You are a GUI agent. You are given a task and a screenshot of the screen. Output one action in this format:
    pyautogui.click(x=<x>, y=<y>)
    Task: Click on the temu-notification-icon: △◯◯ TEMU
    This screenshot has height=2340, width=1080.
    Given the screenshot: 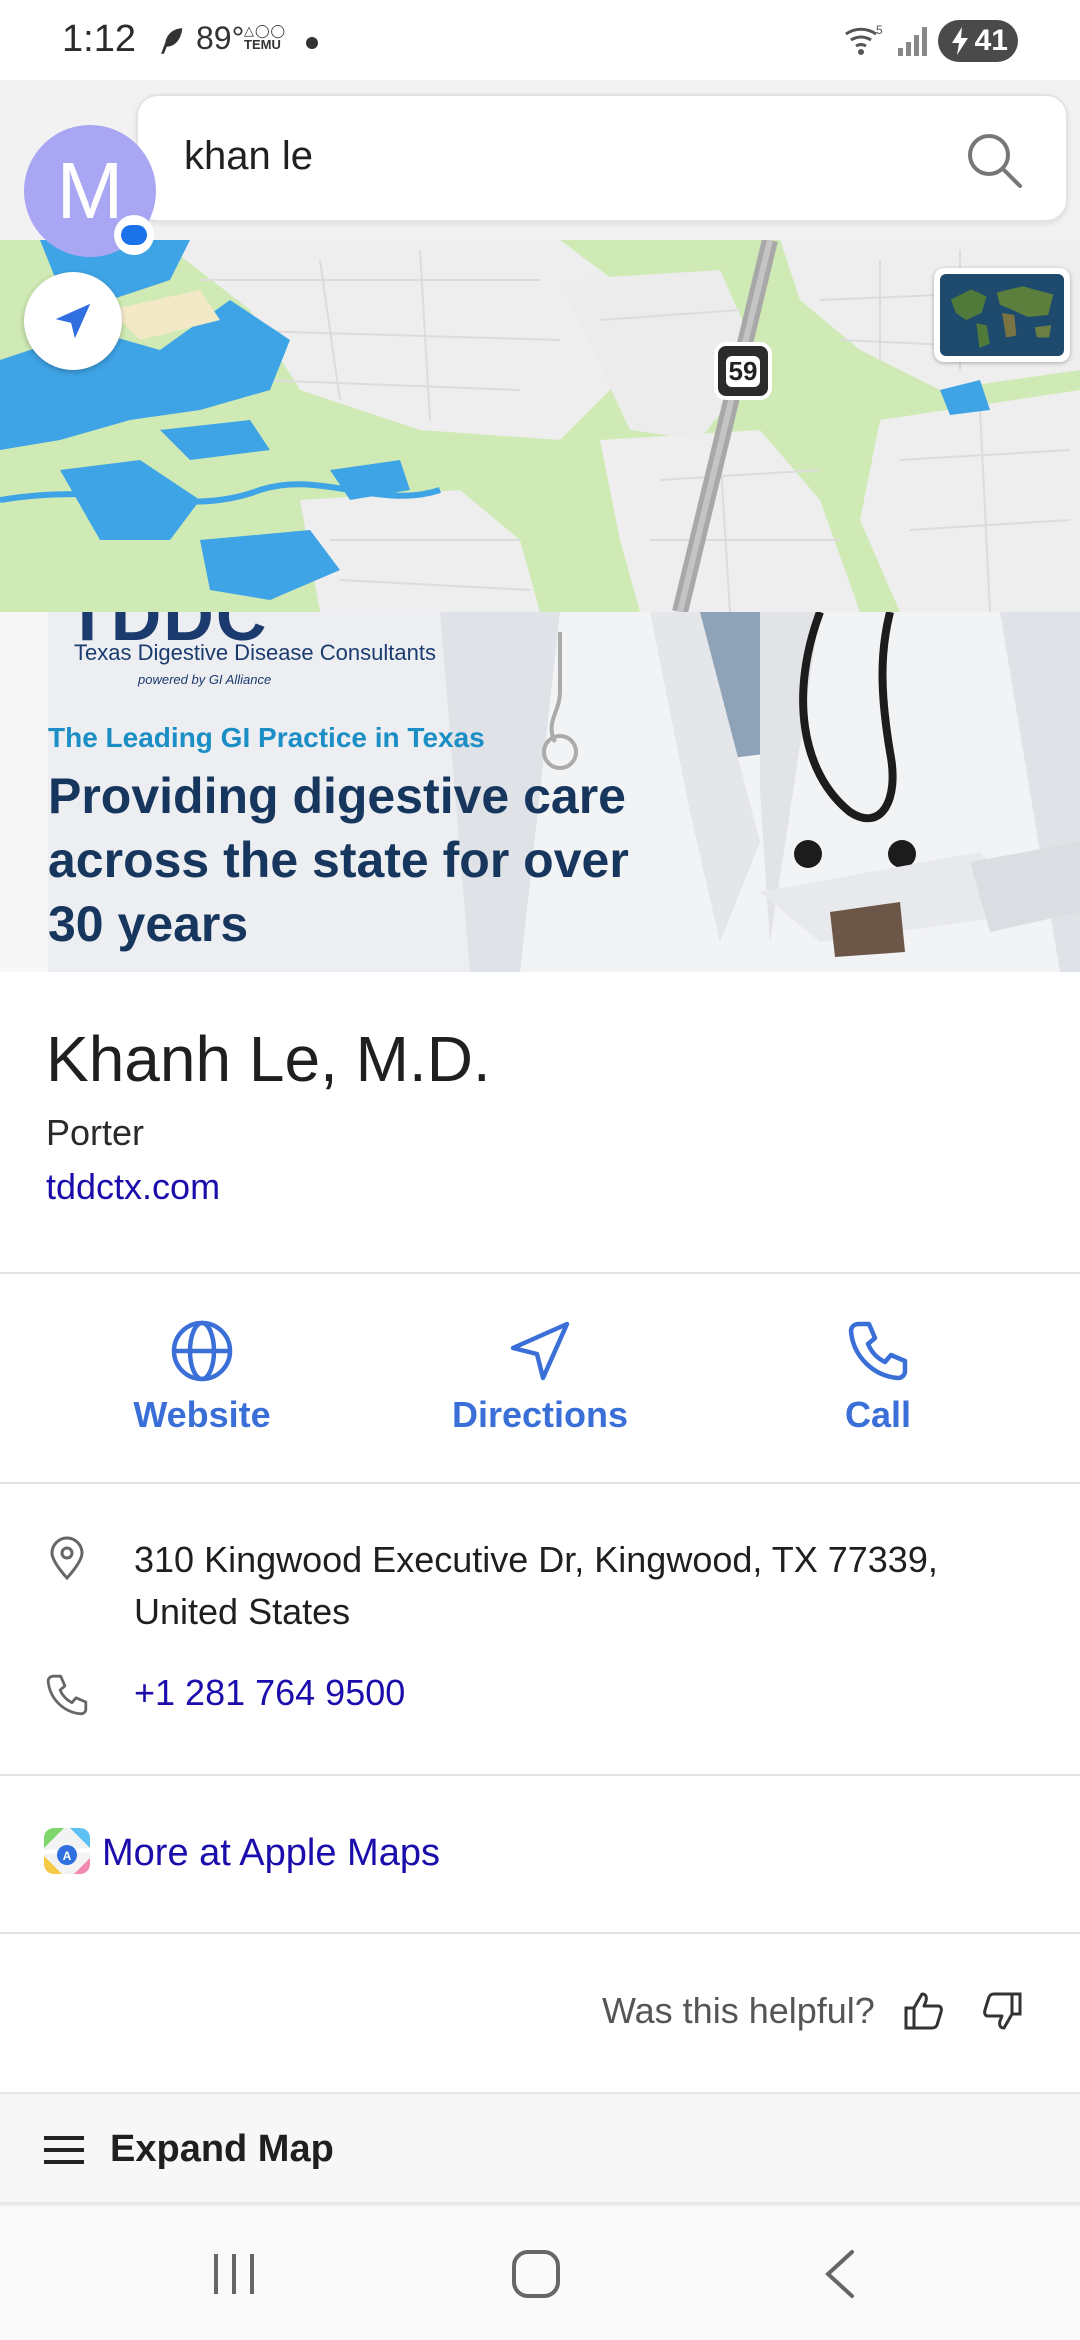 What is the action you would take?
    pyautogui.click(x=265, y=37)
    